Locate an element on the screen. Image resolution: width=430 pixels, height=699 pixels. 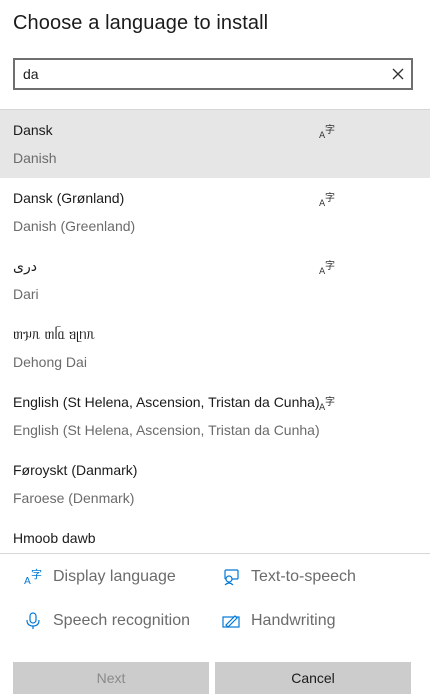
language-english-name: Dari is located at coordinates (26, 294).